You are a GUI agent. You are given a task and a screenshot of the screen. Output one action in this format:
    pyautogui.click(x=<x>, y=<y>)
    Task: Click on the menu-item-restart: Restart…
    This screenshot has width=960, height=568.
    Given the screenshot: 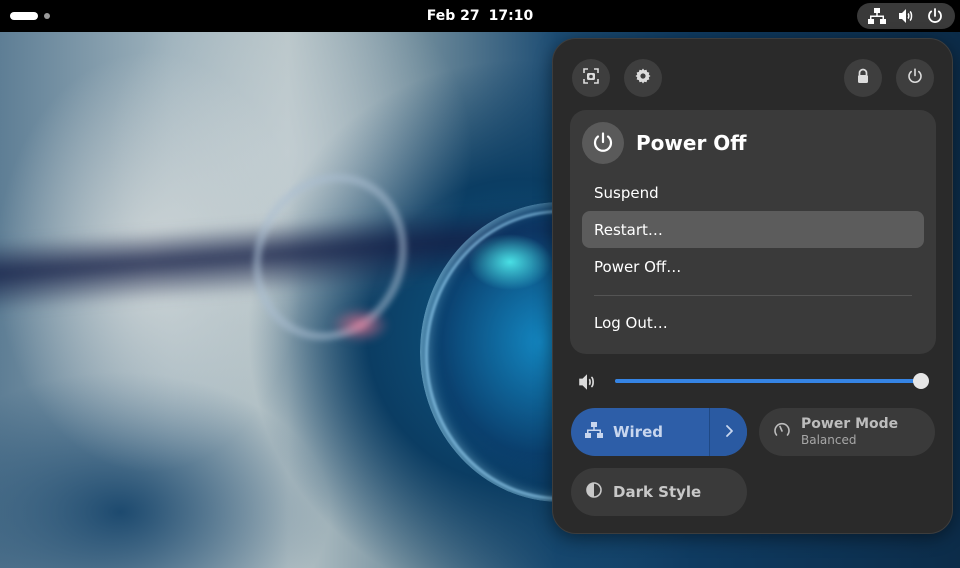 What is the action you would take?
    pyautogui.click(x=753, y=229)
    